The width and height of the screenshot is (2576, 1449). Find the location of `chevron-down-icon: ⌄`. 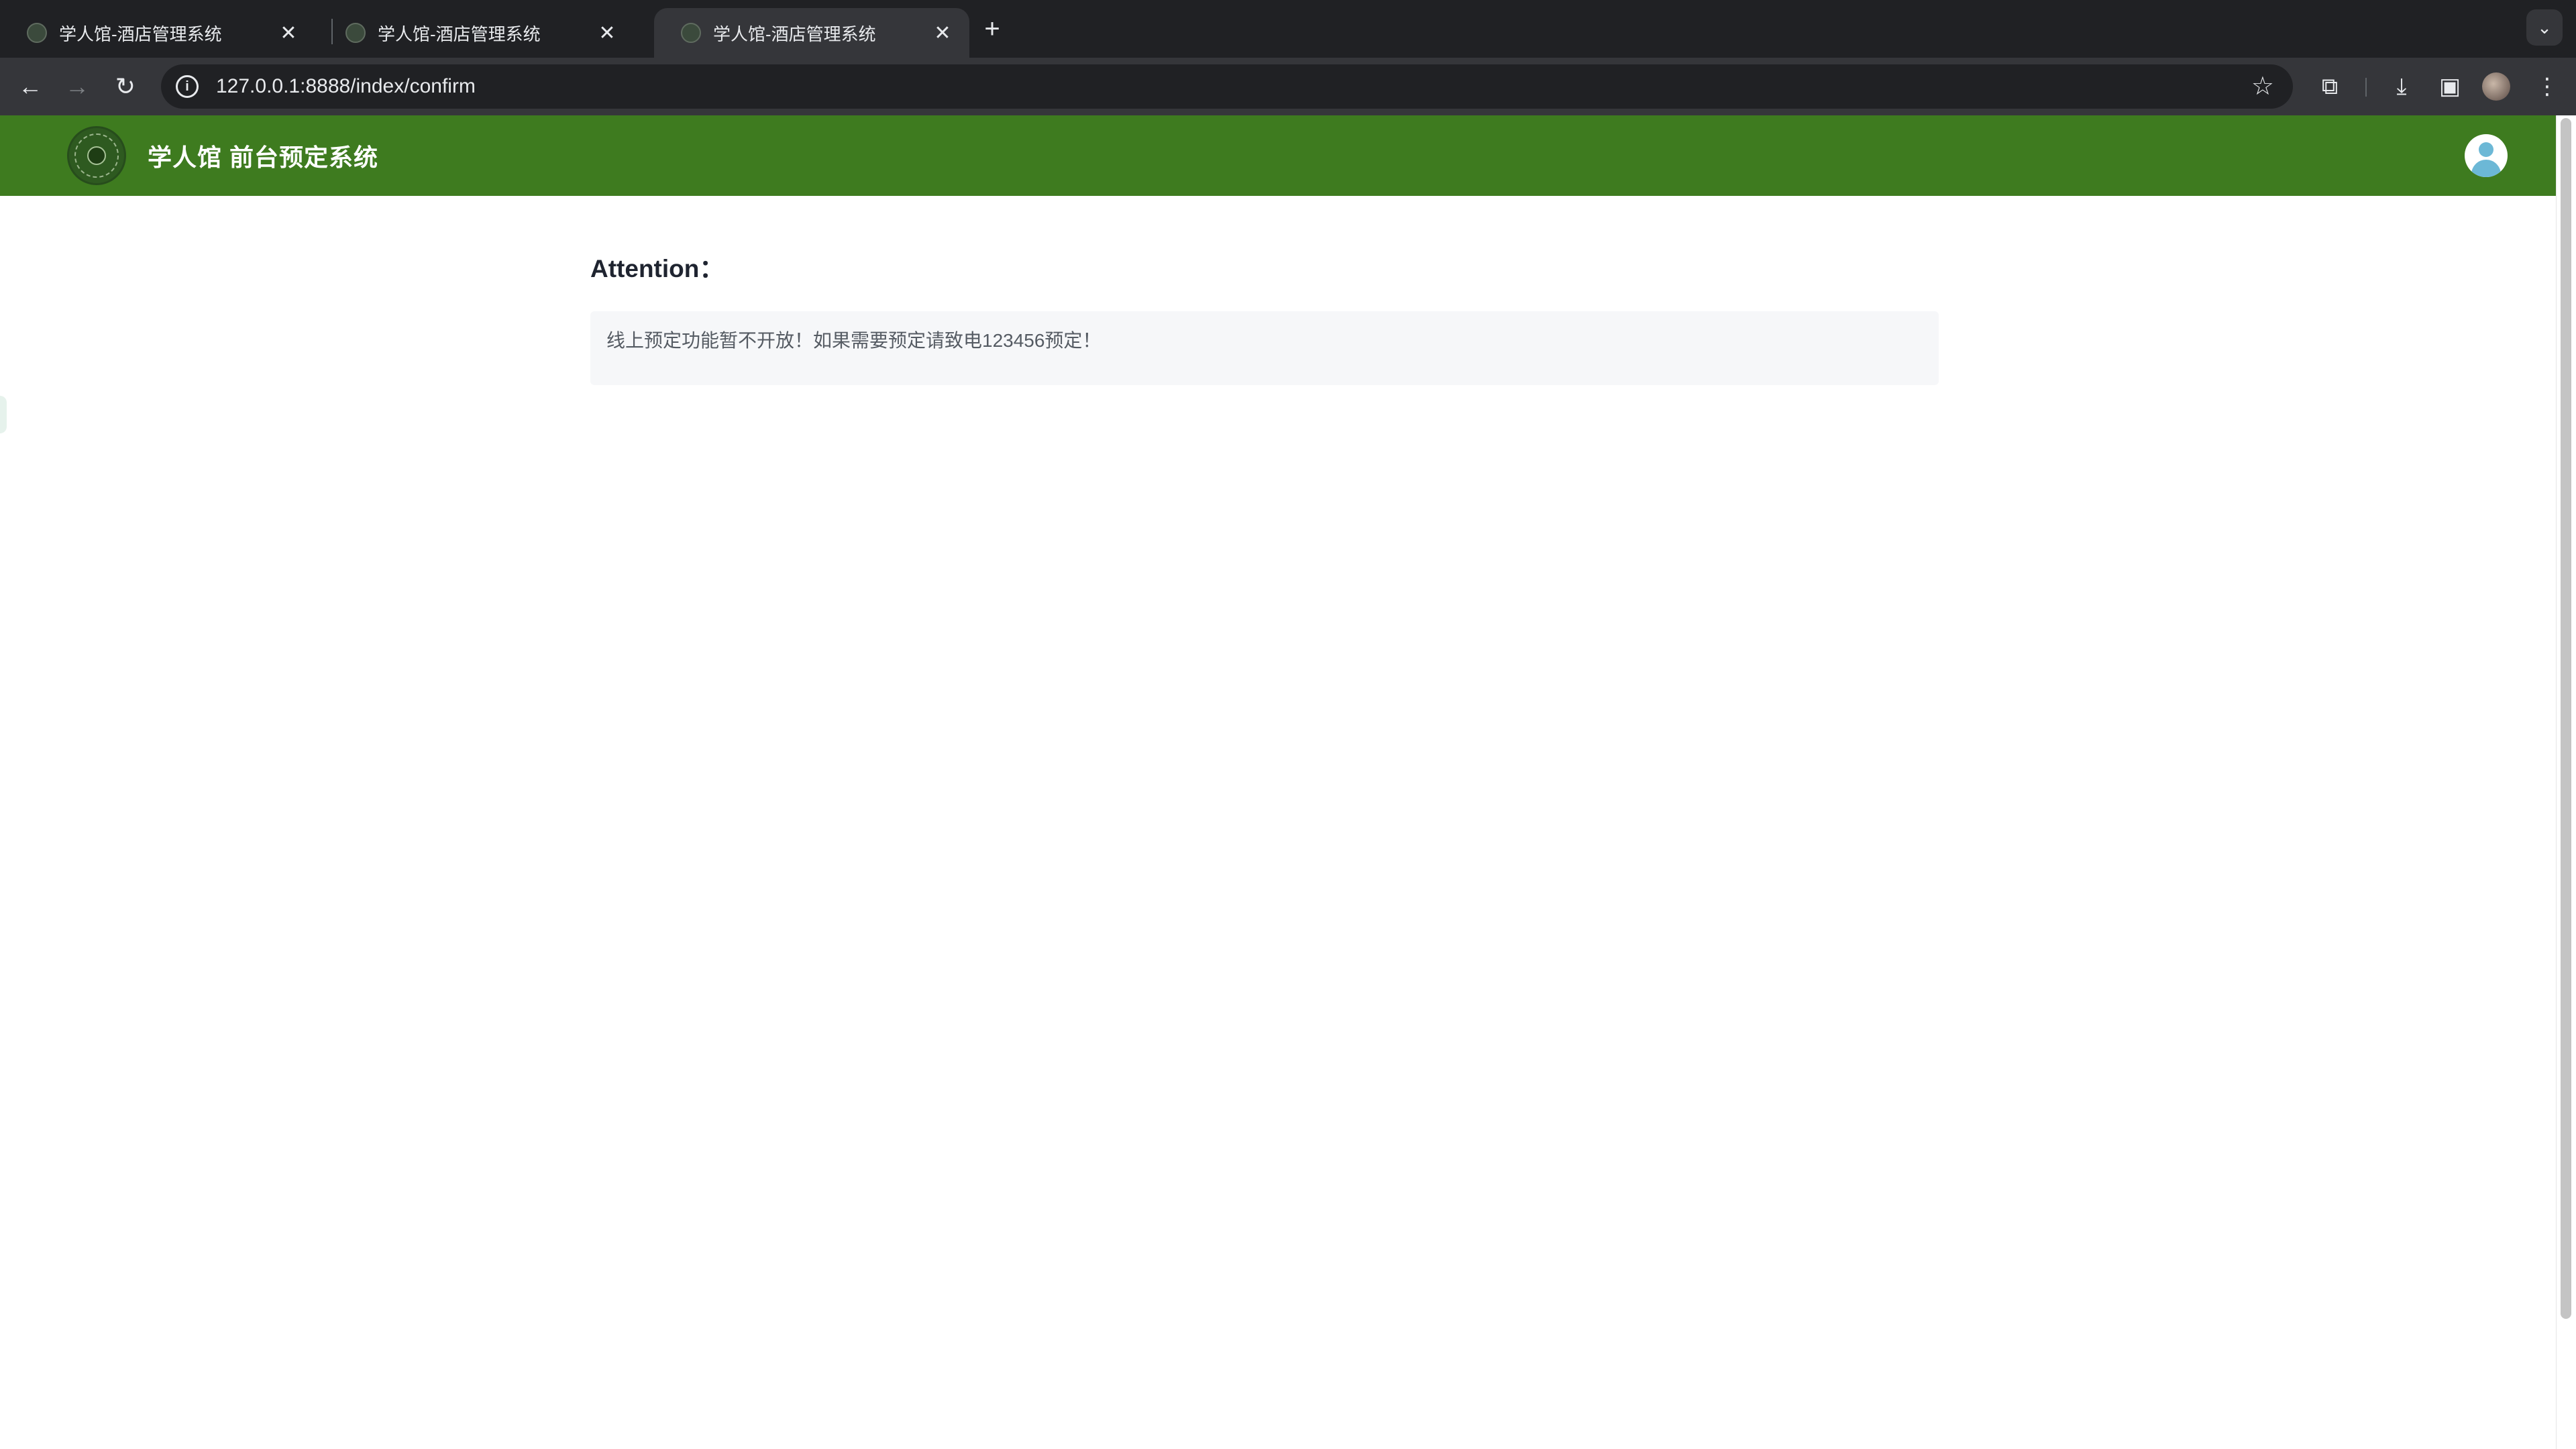

chevron-down-icon: ⌄ is located at coordinates (2544, 27).